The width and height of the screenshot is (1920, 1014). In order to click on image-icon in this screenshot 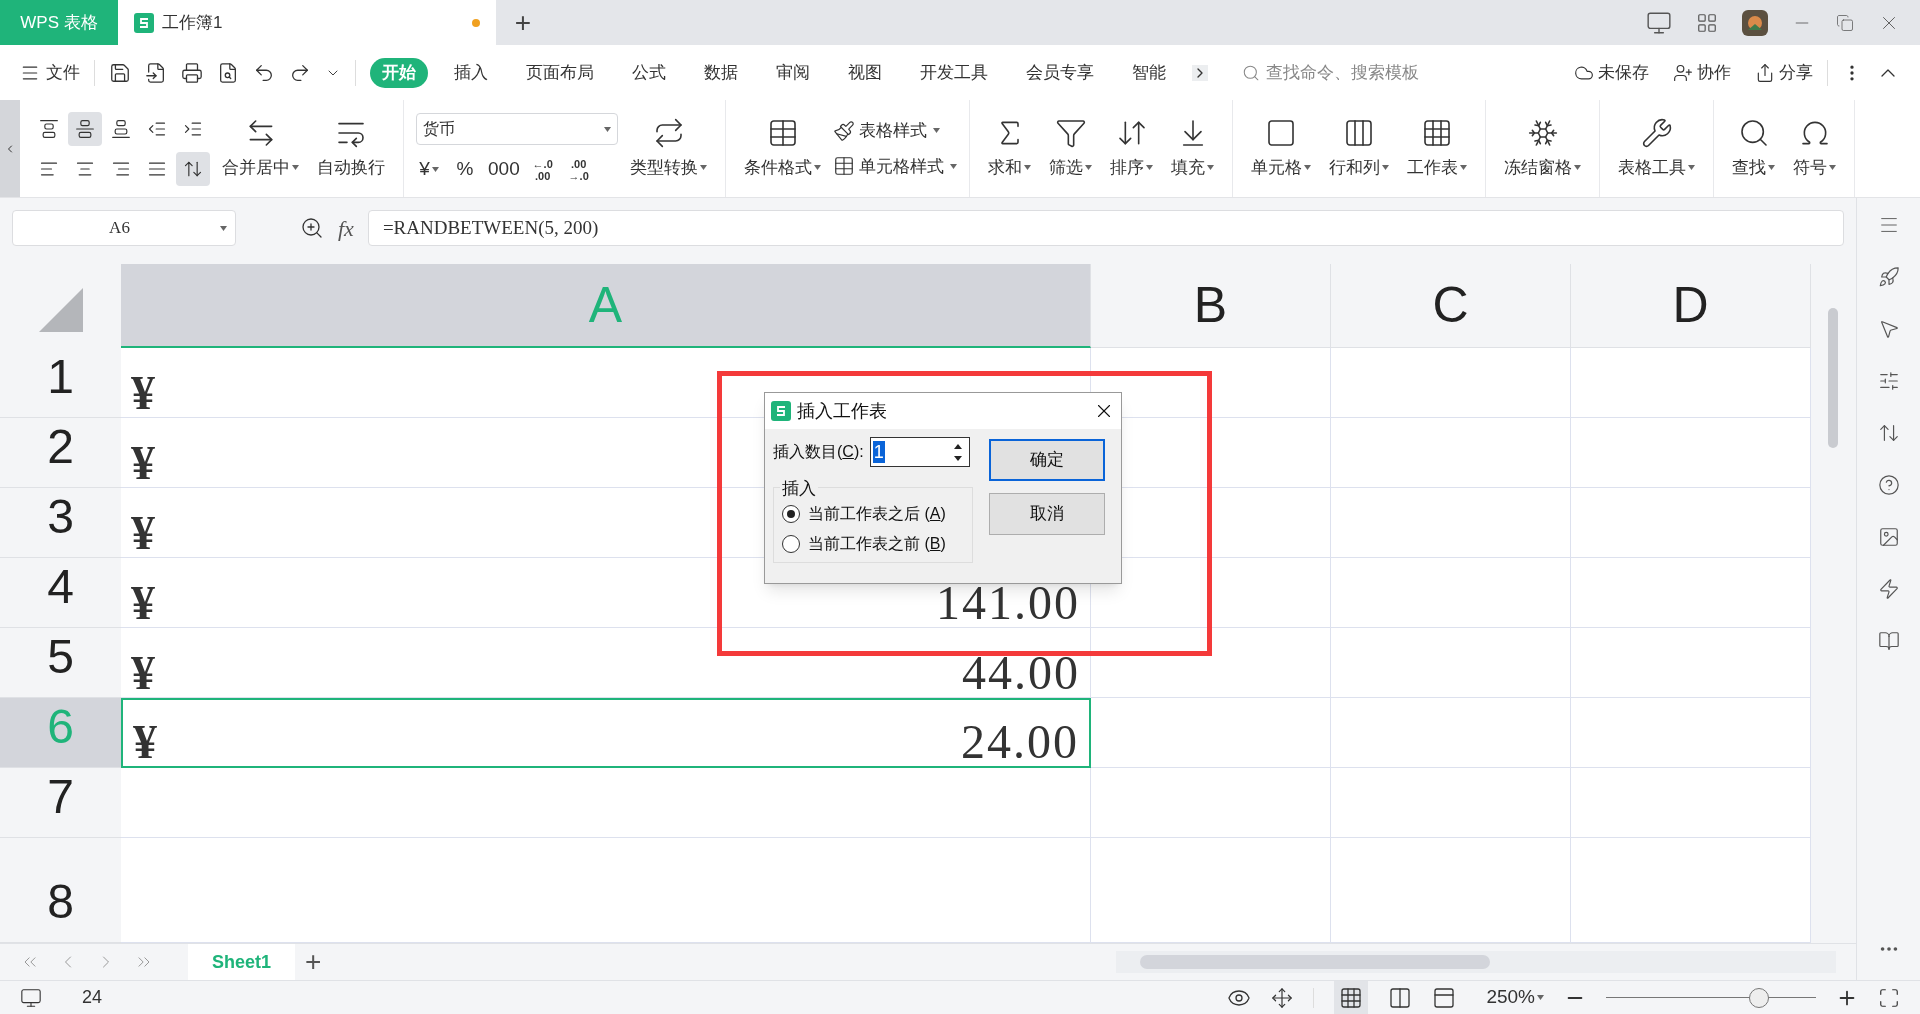, I will do `click(1888, 537)`.